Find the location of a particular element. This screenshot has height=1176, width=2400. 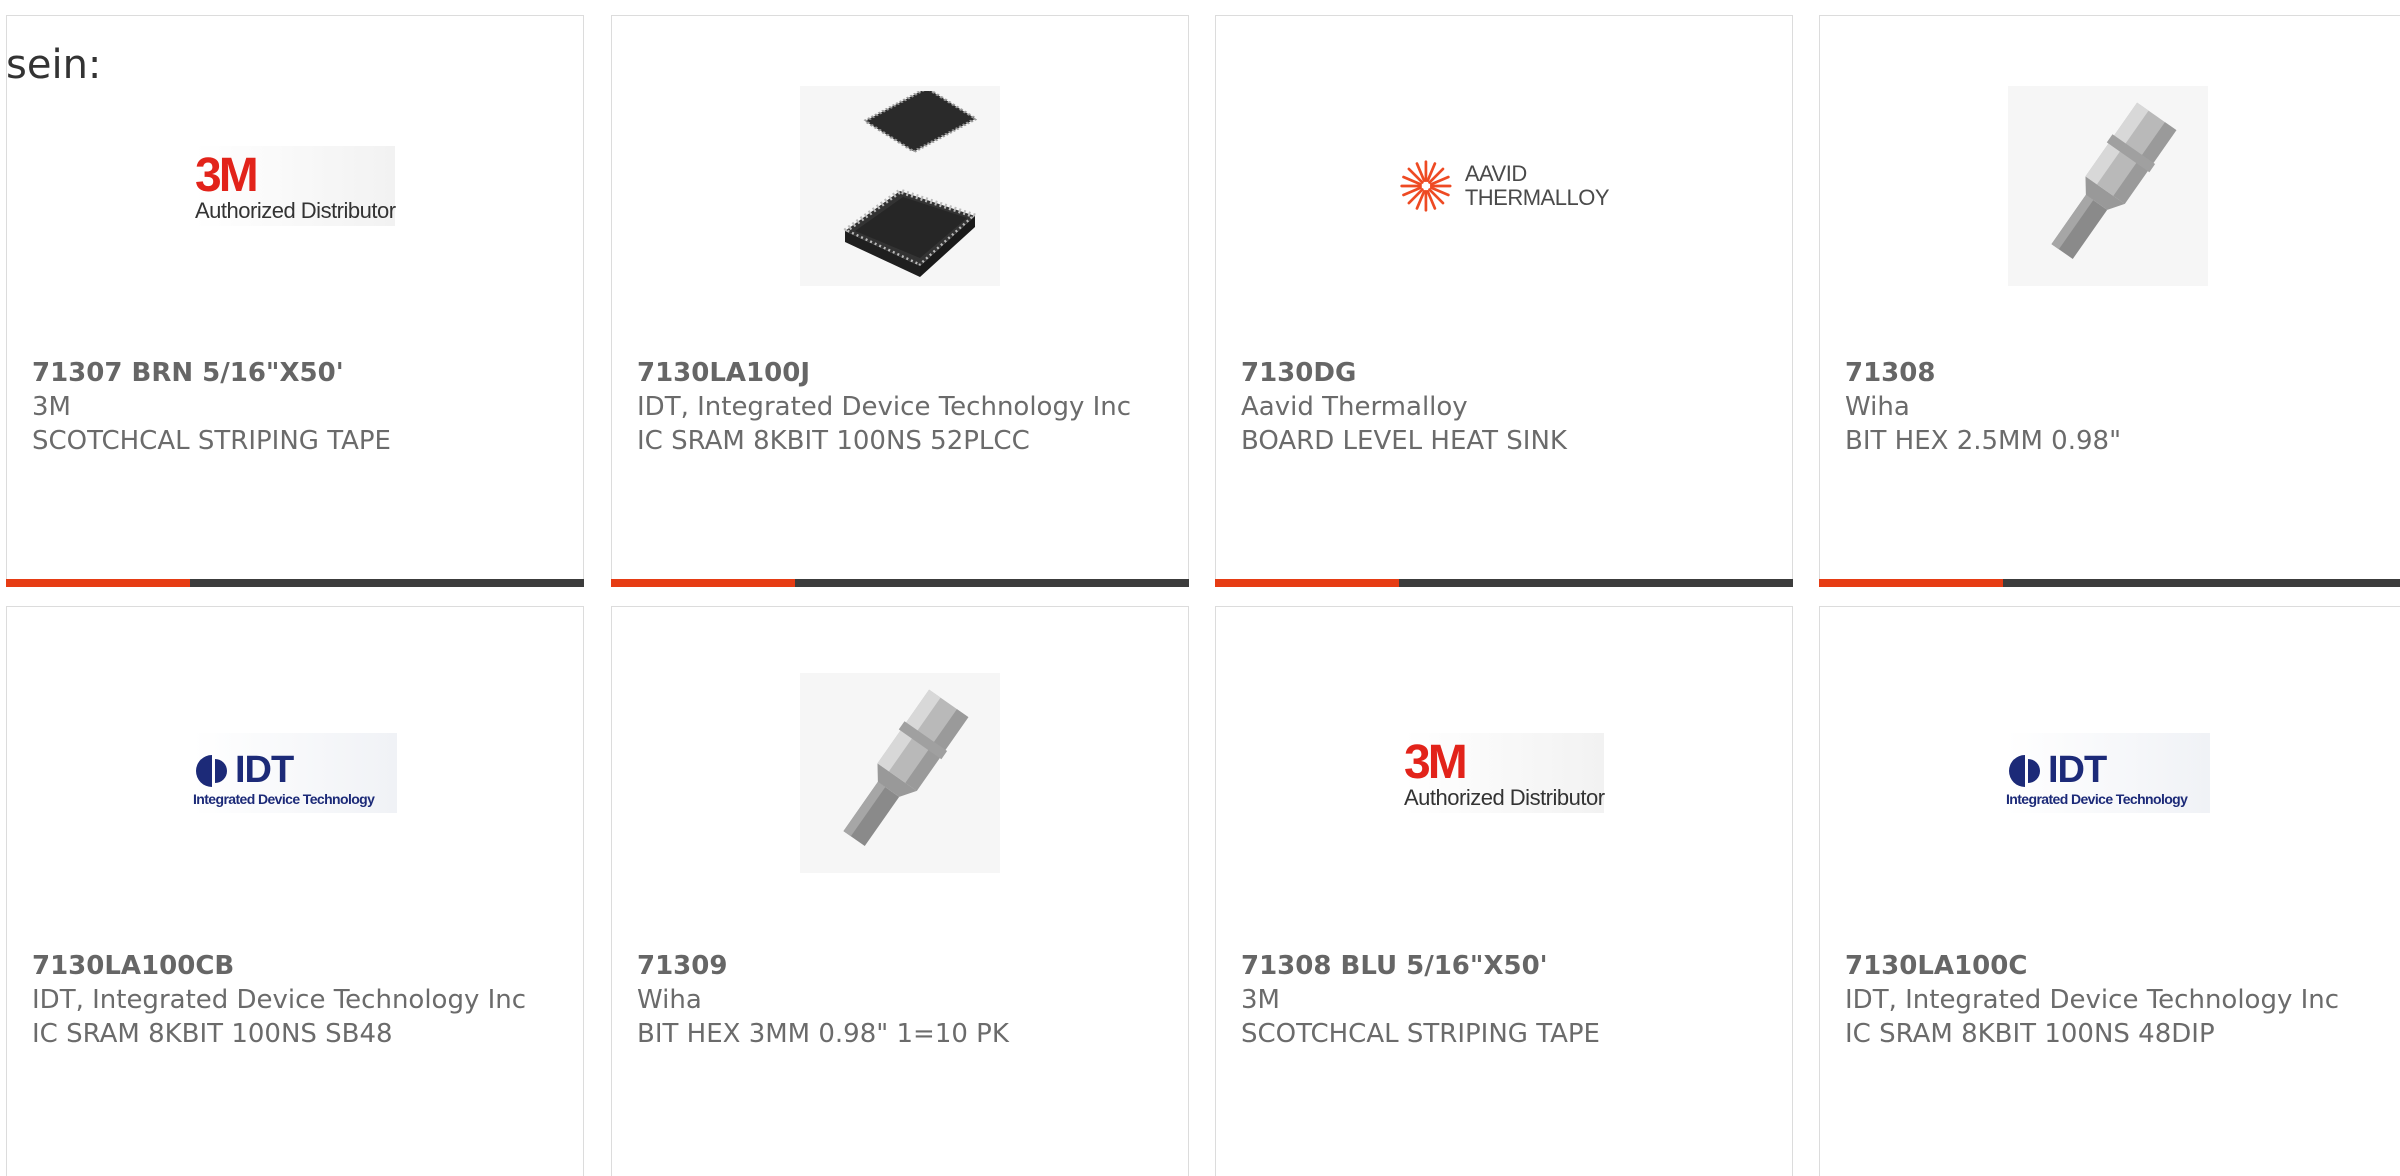

part-number: 7130LA100J is located at coordinates (902, 373).